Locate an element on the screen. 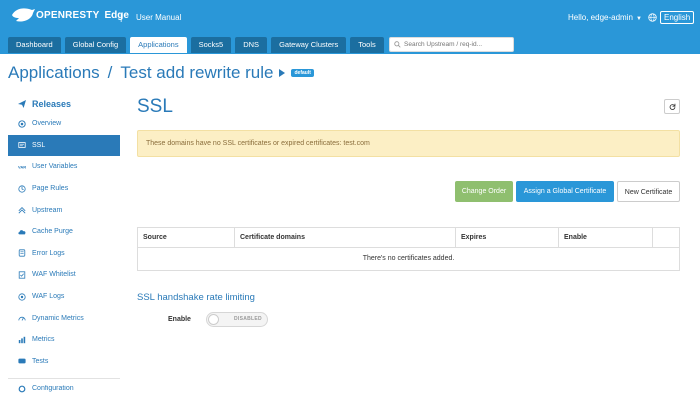 Image resolution: width=700 pixels, height=394 pixels. sidebar-item-label: Page Rules is located at coordinates (50, 189).